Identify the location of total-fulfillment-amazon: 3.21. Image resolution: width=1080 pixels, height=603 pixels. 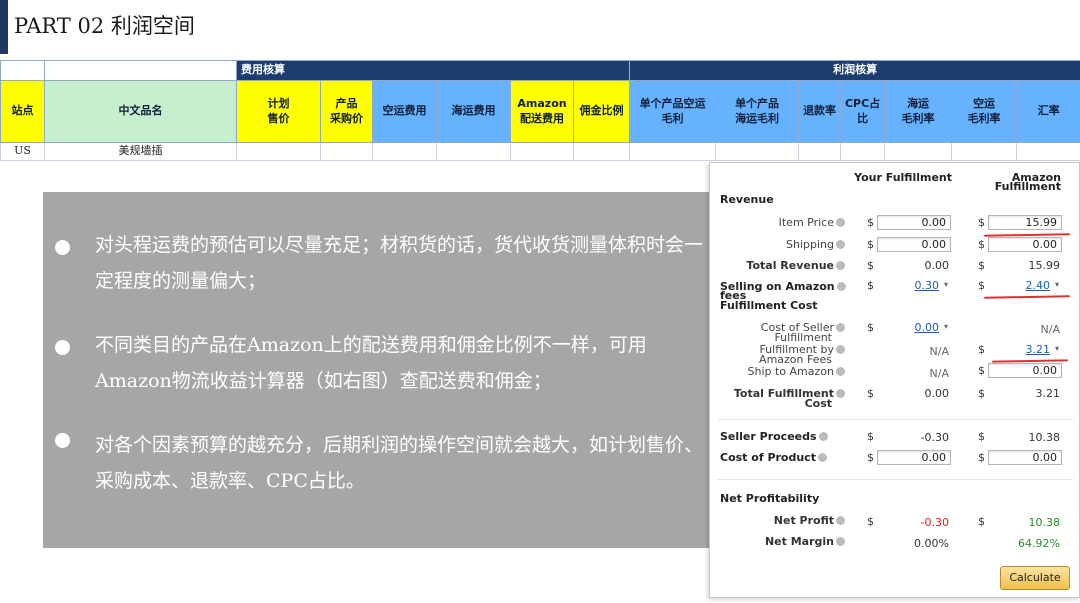
(1048, 393).